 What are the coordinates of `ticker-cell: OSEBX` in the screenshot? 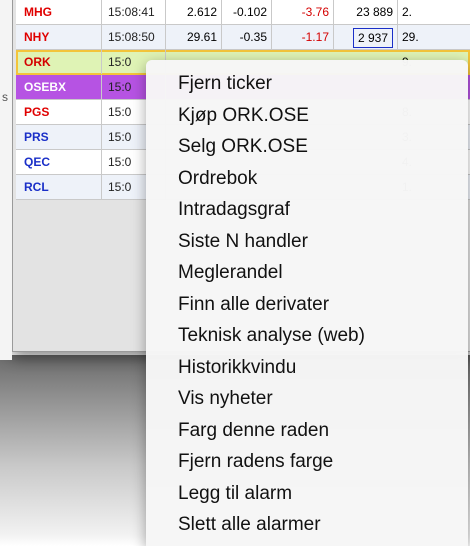 It's located at (59, 87).